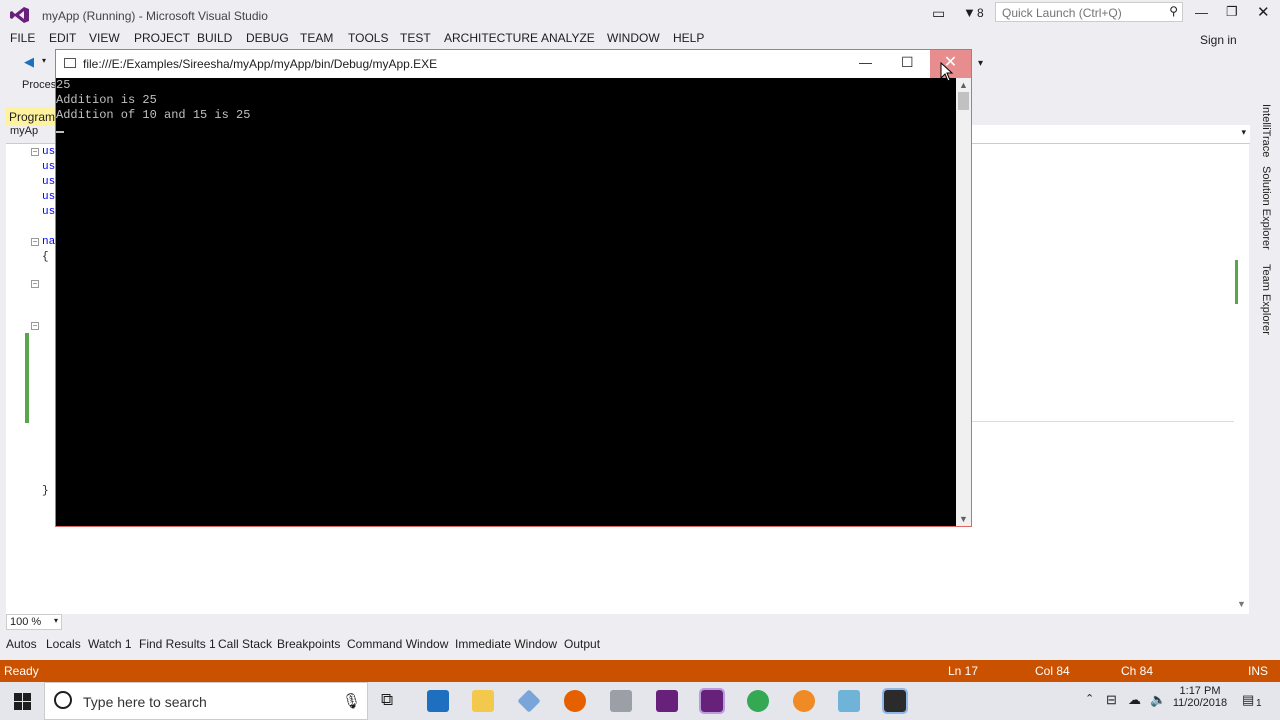 This screenshot has width=1280, height=720. What do you see at coordinates (110, 644) in the screenshot?
I see `tab-watch-1: Watch 1` at bounding box center [110, 644].